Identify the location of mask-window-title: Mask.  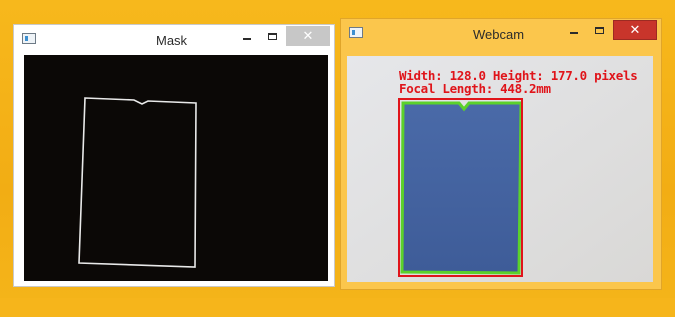
(172, 40).